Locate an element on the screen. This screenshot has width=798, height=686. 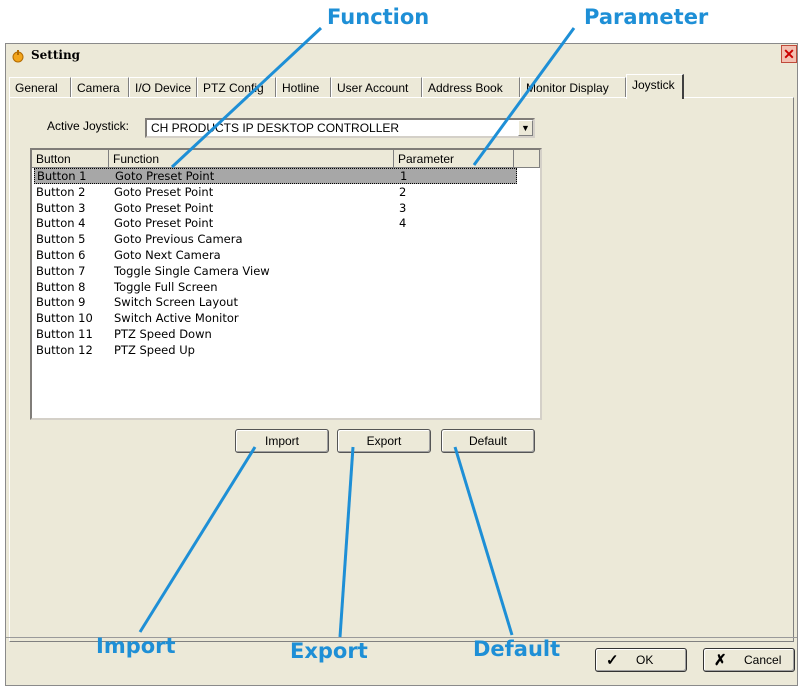
column-header-parameter: Parameter is located at coordinates (454, 159).